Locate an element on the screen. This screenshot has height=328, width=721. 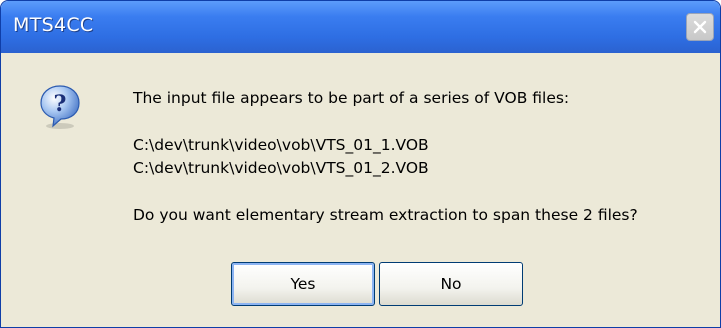
file-path-2: C:\dev\trunk\video\vob\VTS_01_2.VOB is located at coordinates (281, 168).